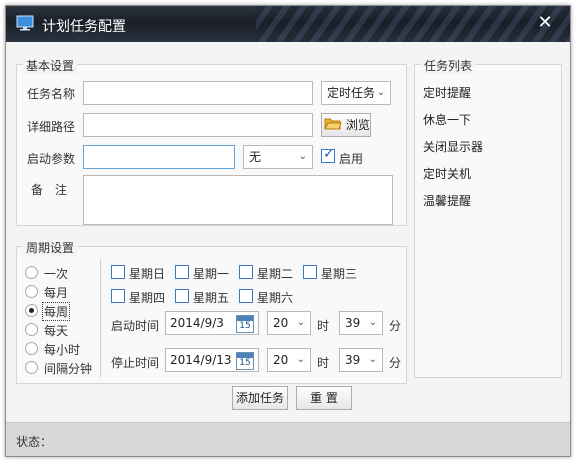  I want to click on add-task-button: 添加任务, so click(260, 398).